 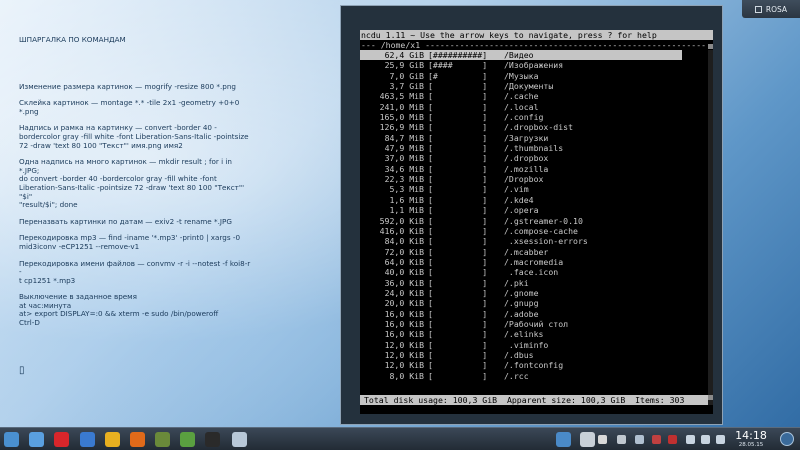 I want to click on ncdu-name: /.opera, so click(x=521, y=210).